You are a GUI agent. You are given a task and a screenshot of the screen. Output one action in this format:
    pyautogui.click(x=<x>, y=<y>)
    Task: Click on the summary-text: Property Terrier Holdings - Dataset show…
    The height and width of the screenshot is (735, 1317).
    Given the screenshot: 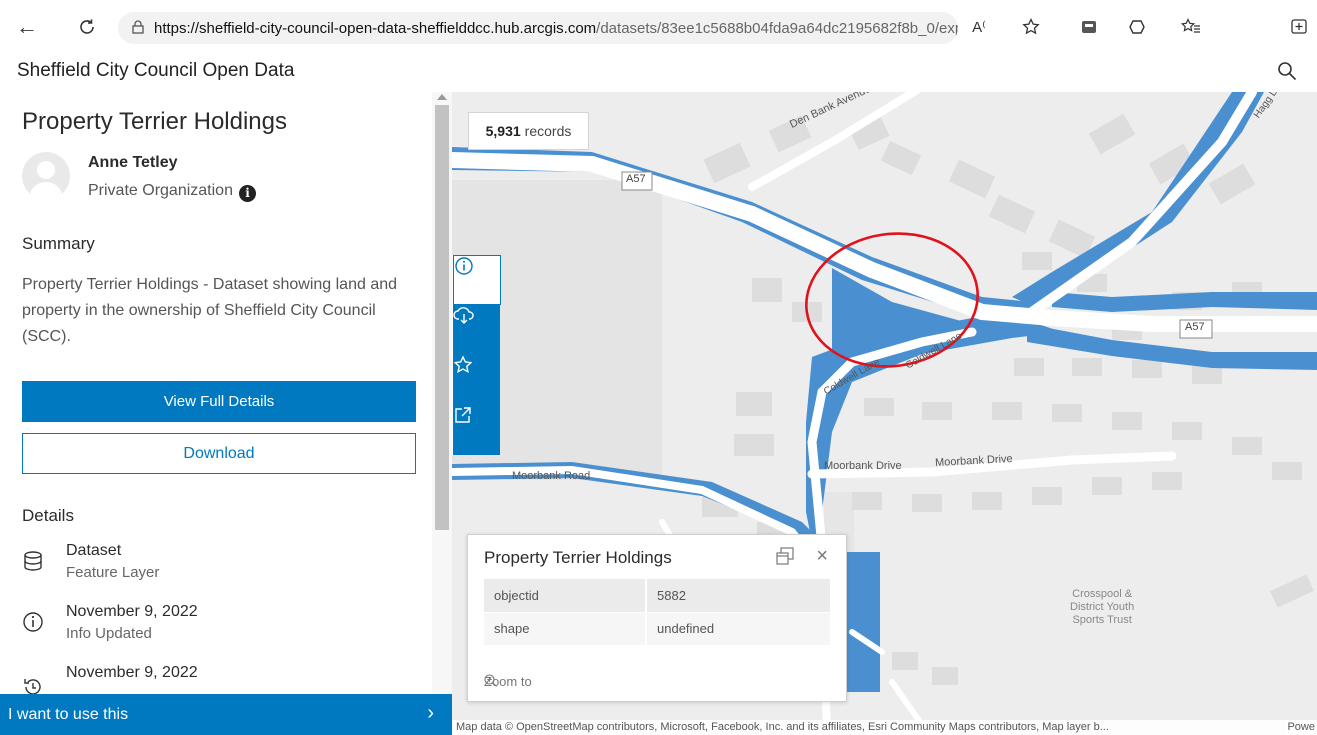 What is the action you would take?
    pyautogui.click(x=210, y=310)
    